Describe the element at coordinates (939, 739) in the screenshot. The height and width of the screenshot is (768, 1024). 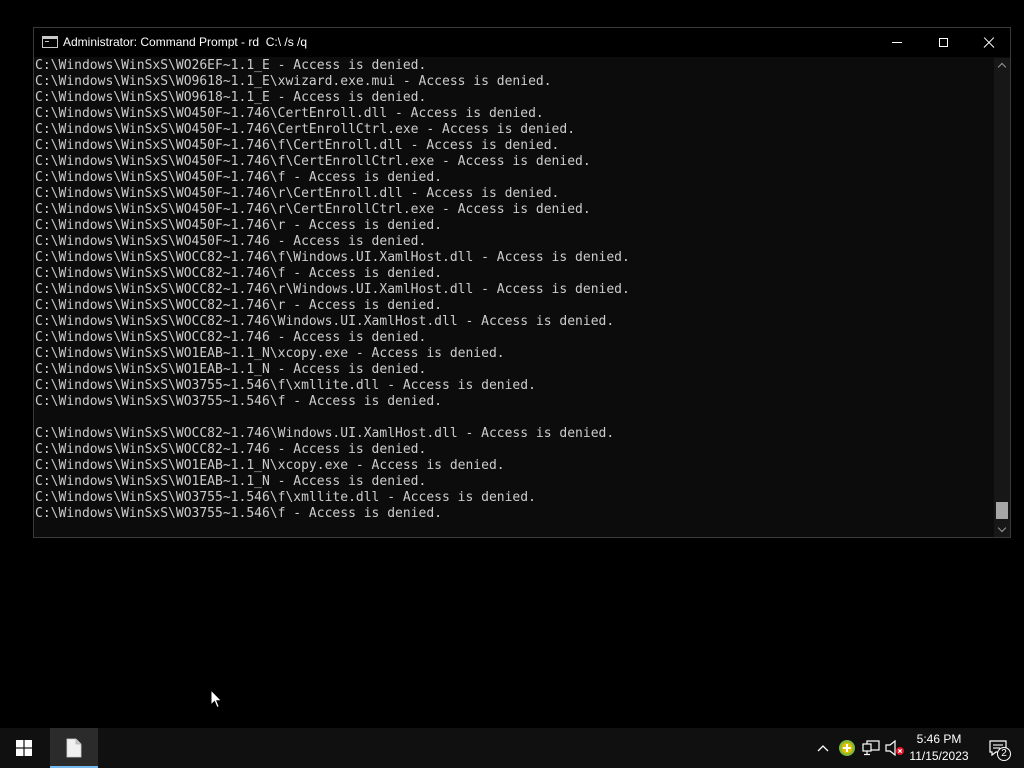
I see `clock-time: 5:46 PM` at that location.